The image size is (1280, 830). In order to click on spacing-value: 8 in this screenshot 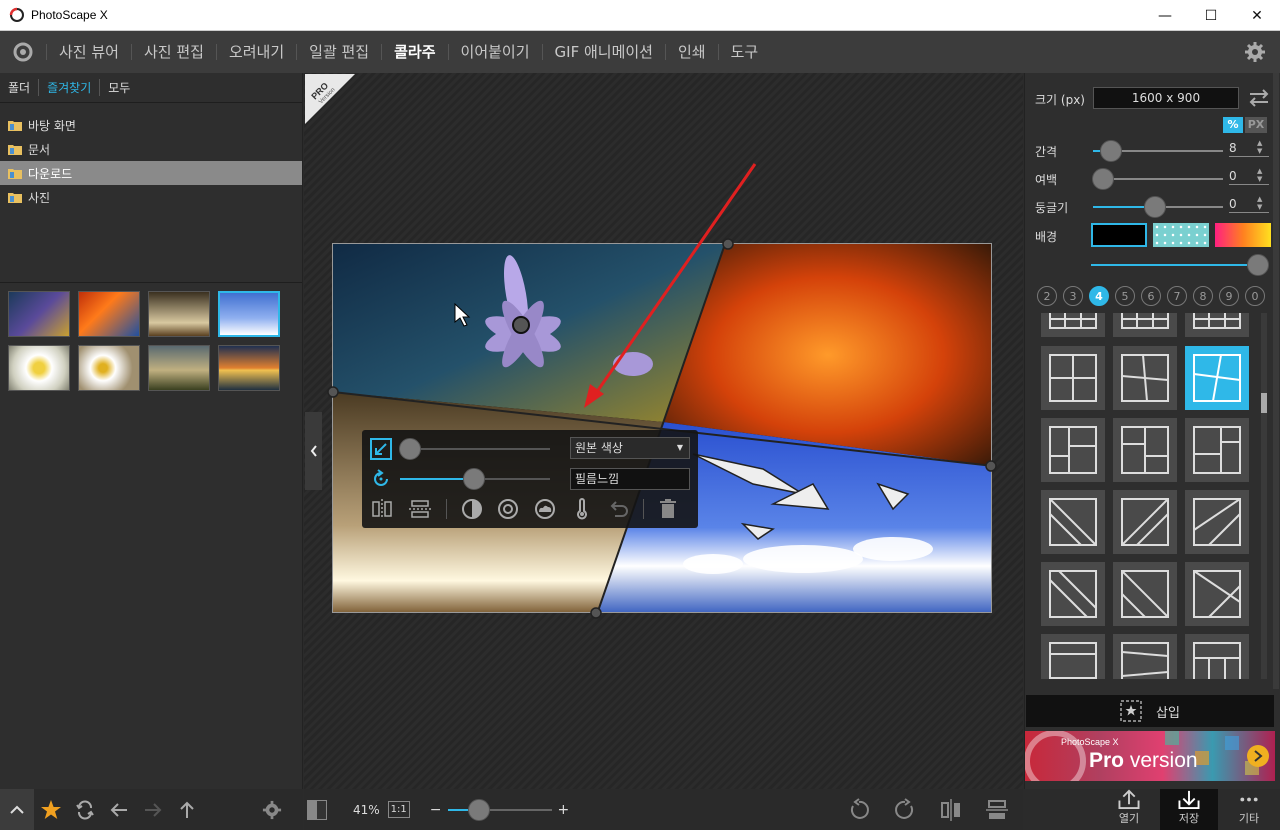, I will do `click(1249, 149)`.